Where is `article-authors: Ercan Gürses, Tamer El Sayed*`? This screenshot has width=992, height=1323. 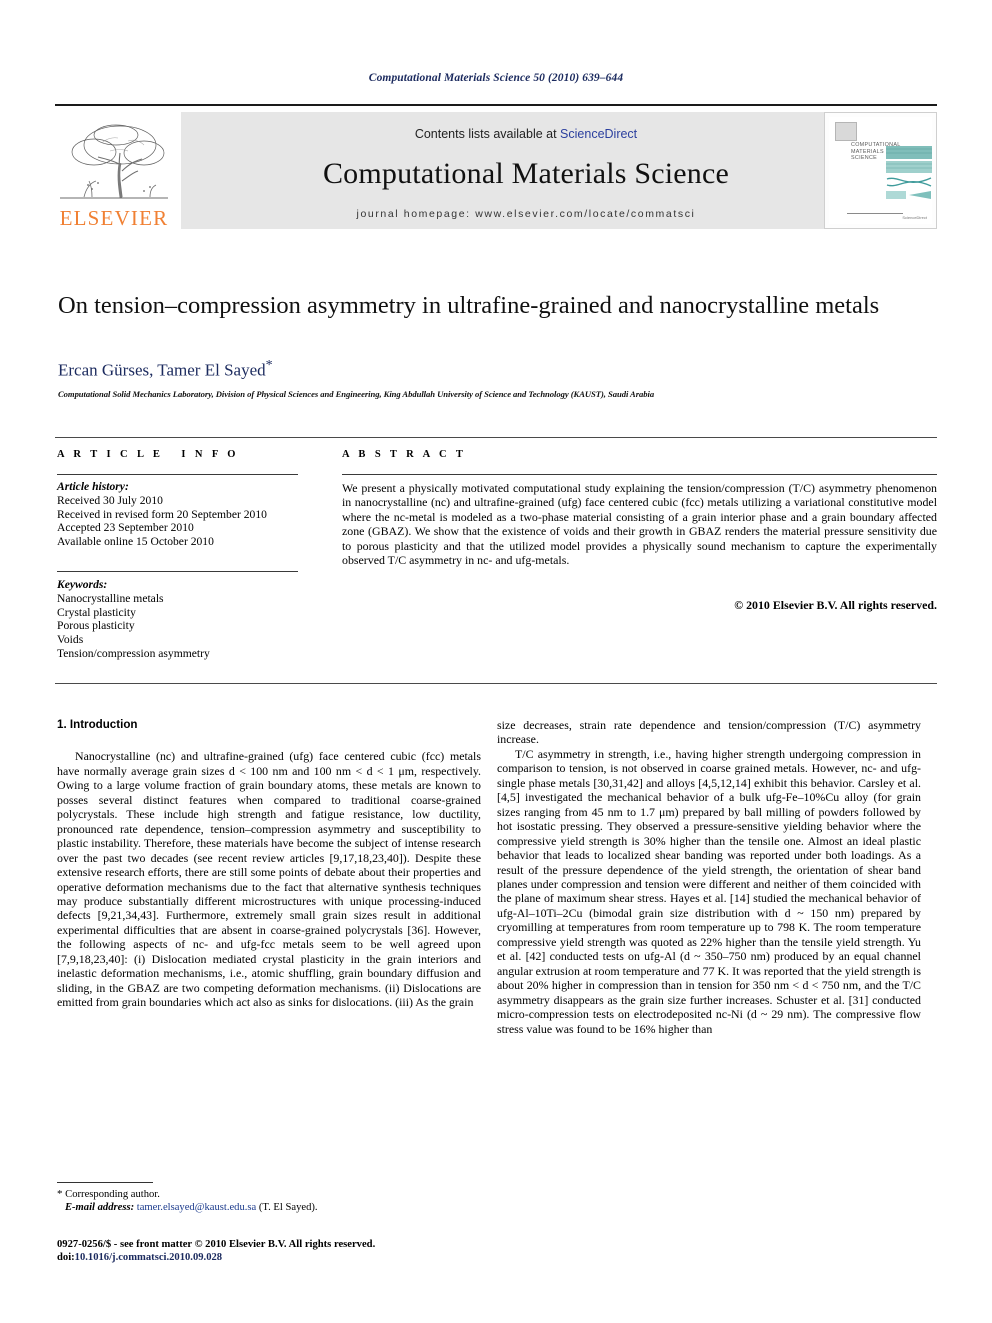 article-authors: Ercan Gürses, Tamer El Sayed* is located at coordinates (498, 369).